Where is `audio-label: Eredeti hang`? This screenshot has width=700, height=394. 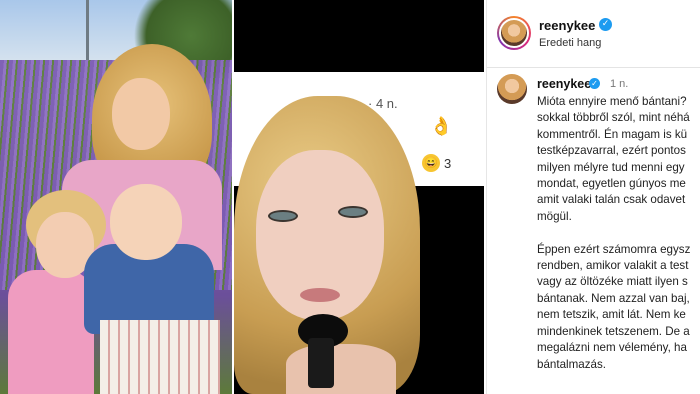
audio-label: Eredeti hang is located at coordinates (570, 43).